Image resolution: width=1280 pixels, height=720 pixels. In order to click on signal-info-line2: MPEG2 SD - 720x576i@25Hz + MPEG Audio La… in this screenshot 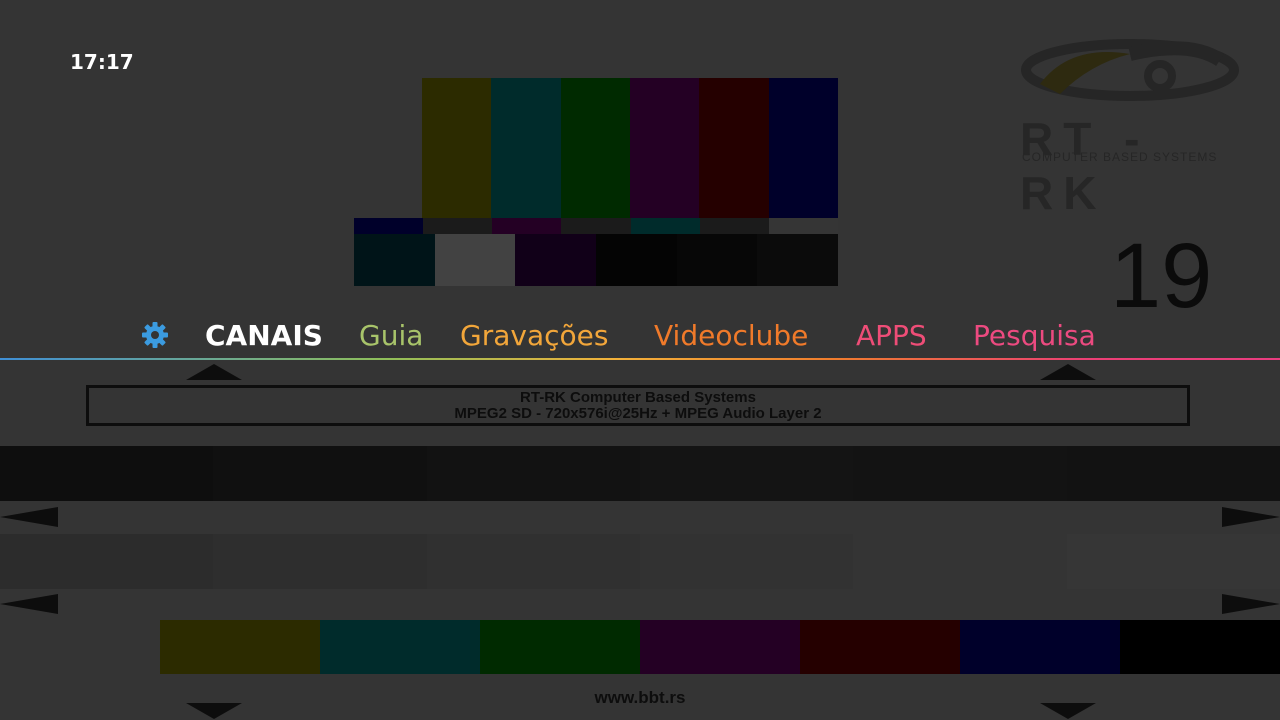, I will do `click(638, 413)`.